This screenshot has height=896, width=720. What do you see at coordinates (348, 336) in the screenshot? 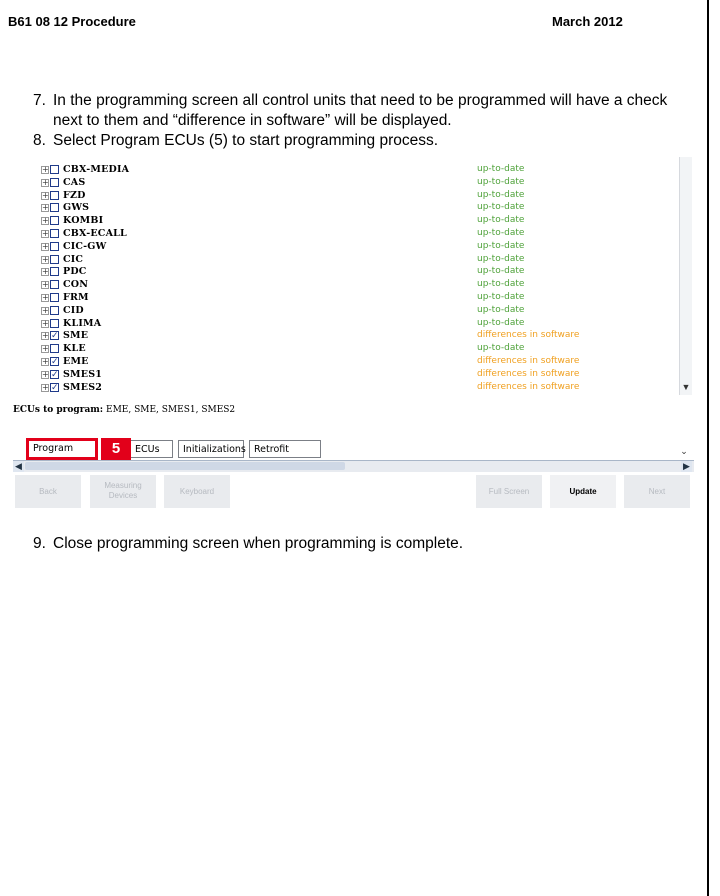
I see `ecu-row: + ✓ SME differences in software` at bounding box center [348, 336].